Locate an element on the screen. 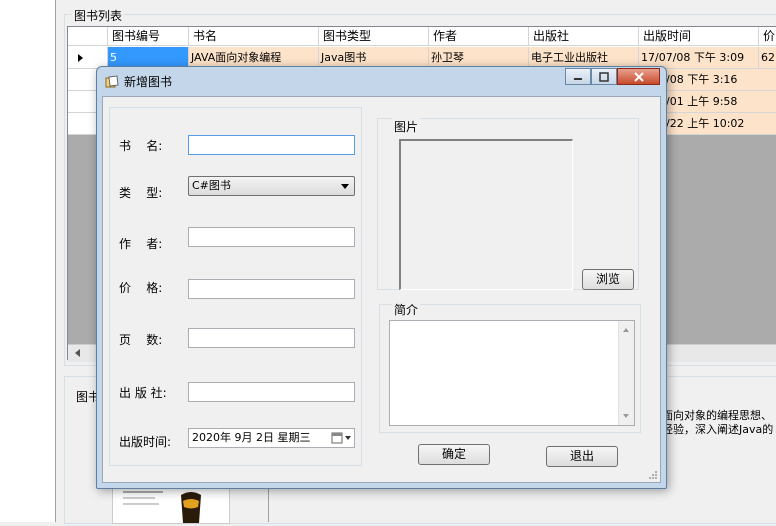  app-icon is located at coordinates (112, 81).